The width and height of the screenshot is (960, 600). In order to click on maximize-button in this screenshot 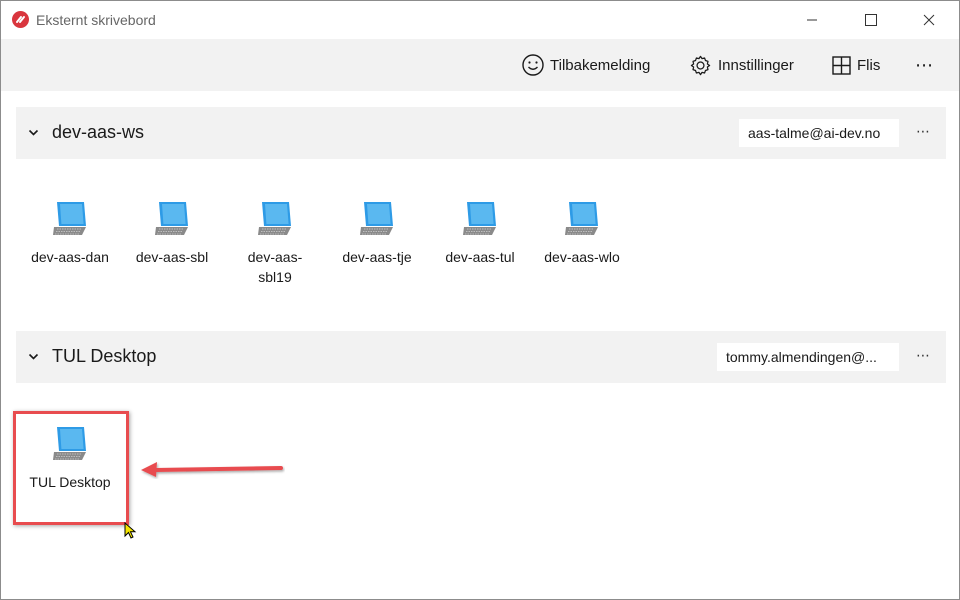, I will do `click(871, 20)`.